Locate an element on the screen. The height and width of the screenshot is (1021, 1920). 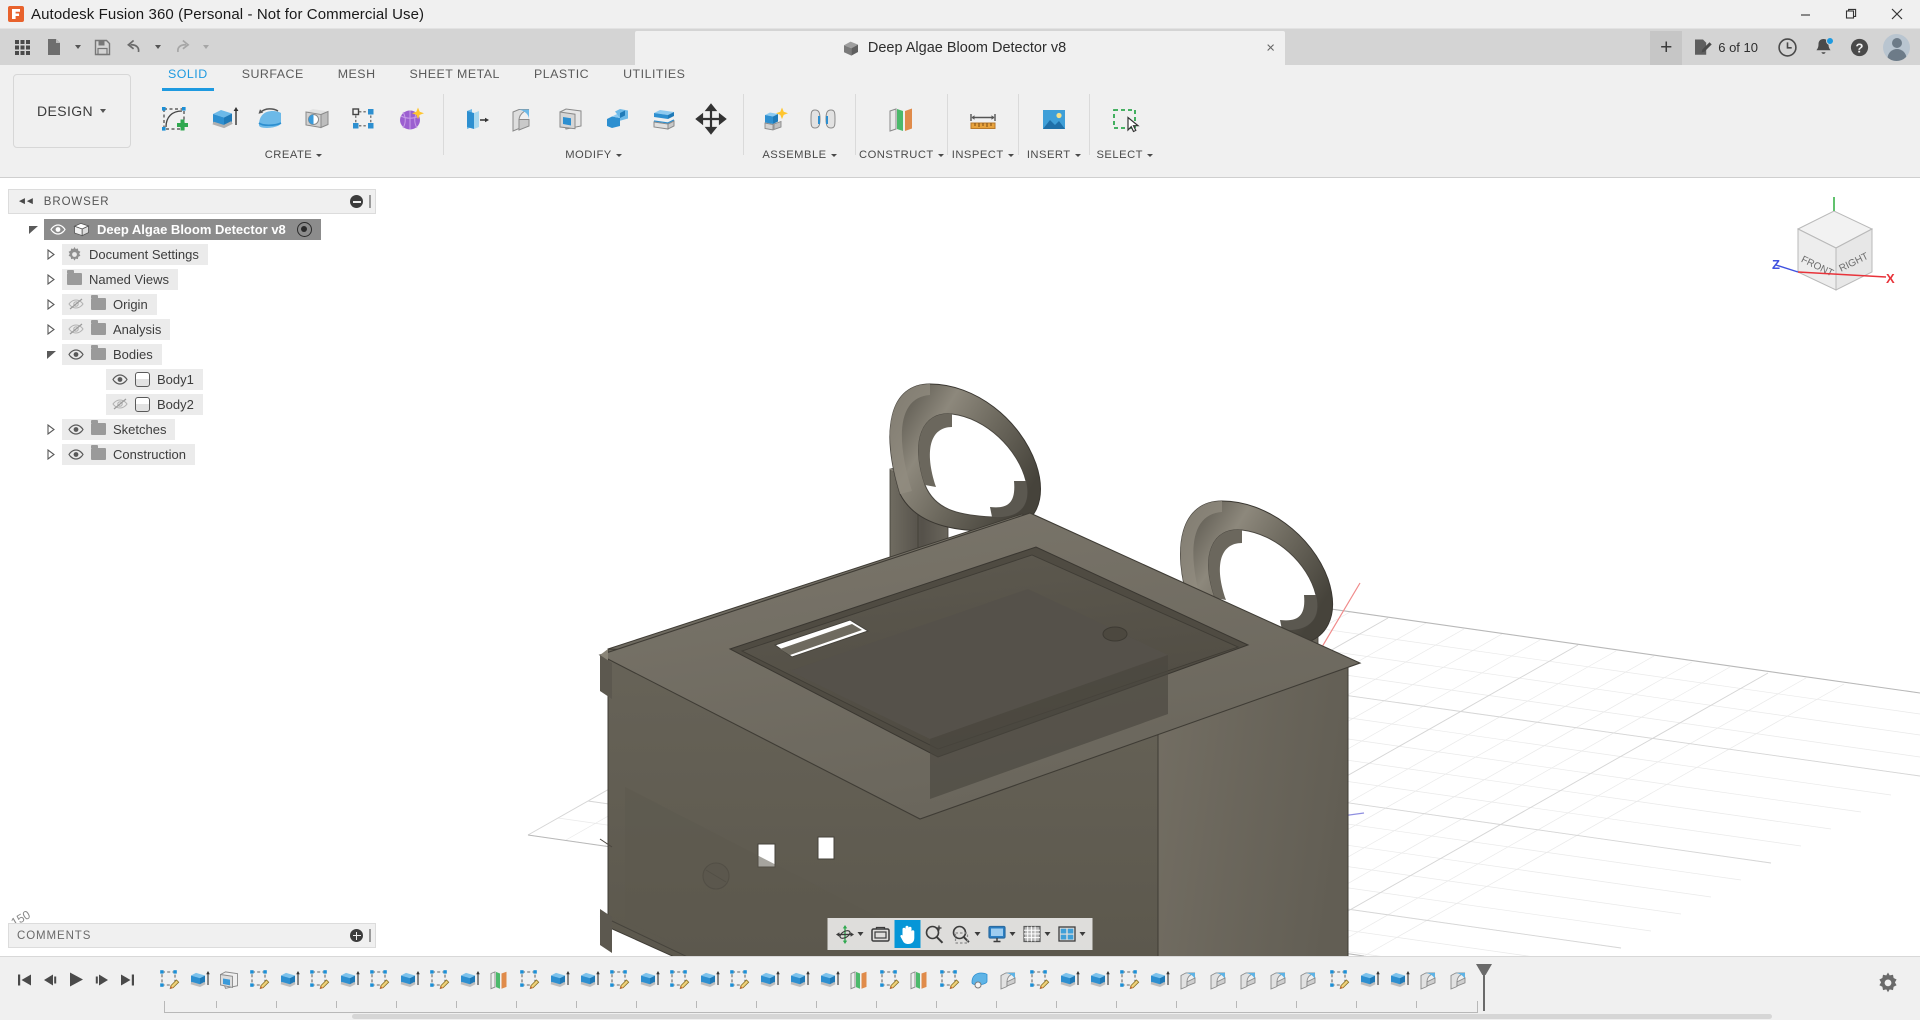
job-status: 6 of 10 is located at coordinates (1726, 47).